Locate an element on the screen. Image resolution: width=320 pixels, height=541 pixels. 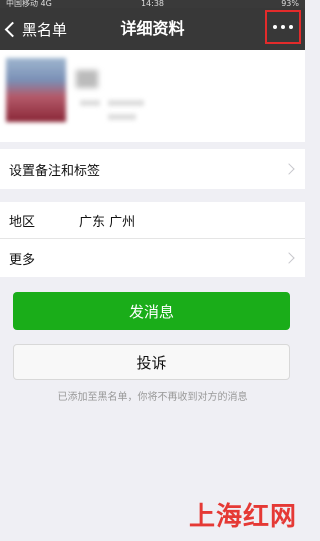
page-title: 详细资料 is located at coordinates (152, 28).